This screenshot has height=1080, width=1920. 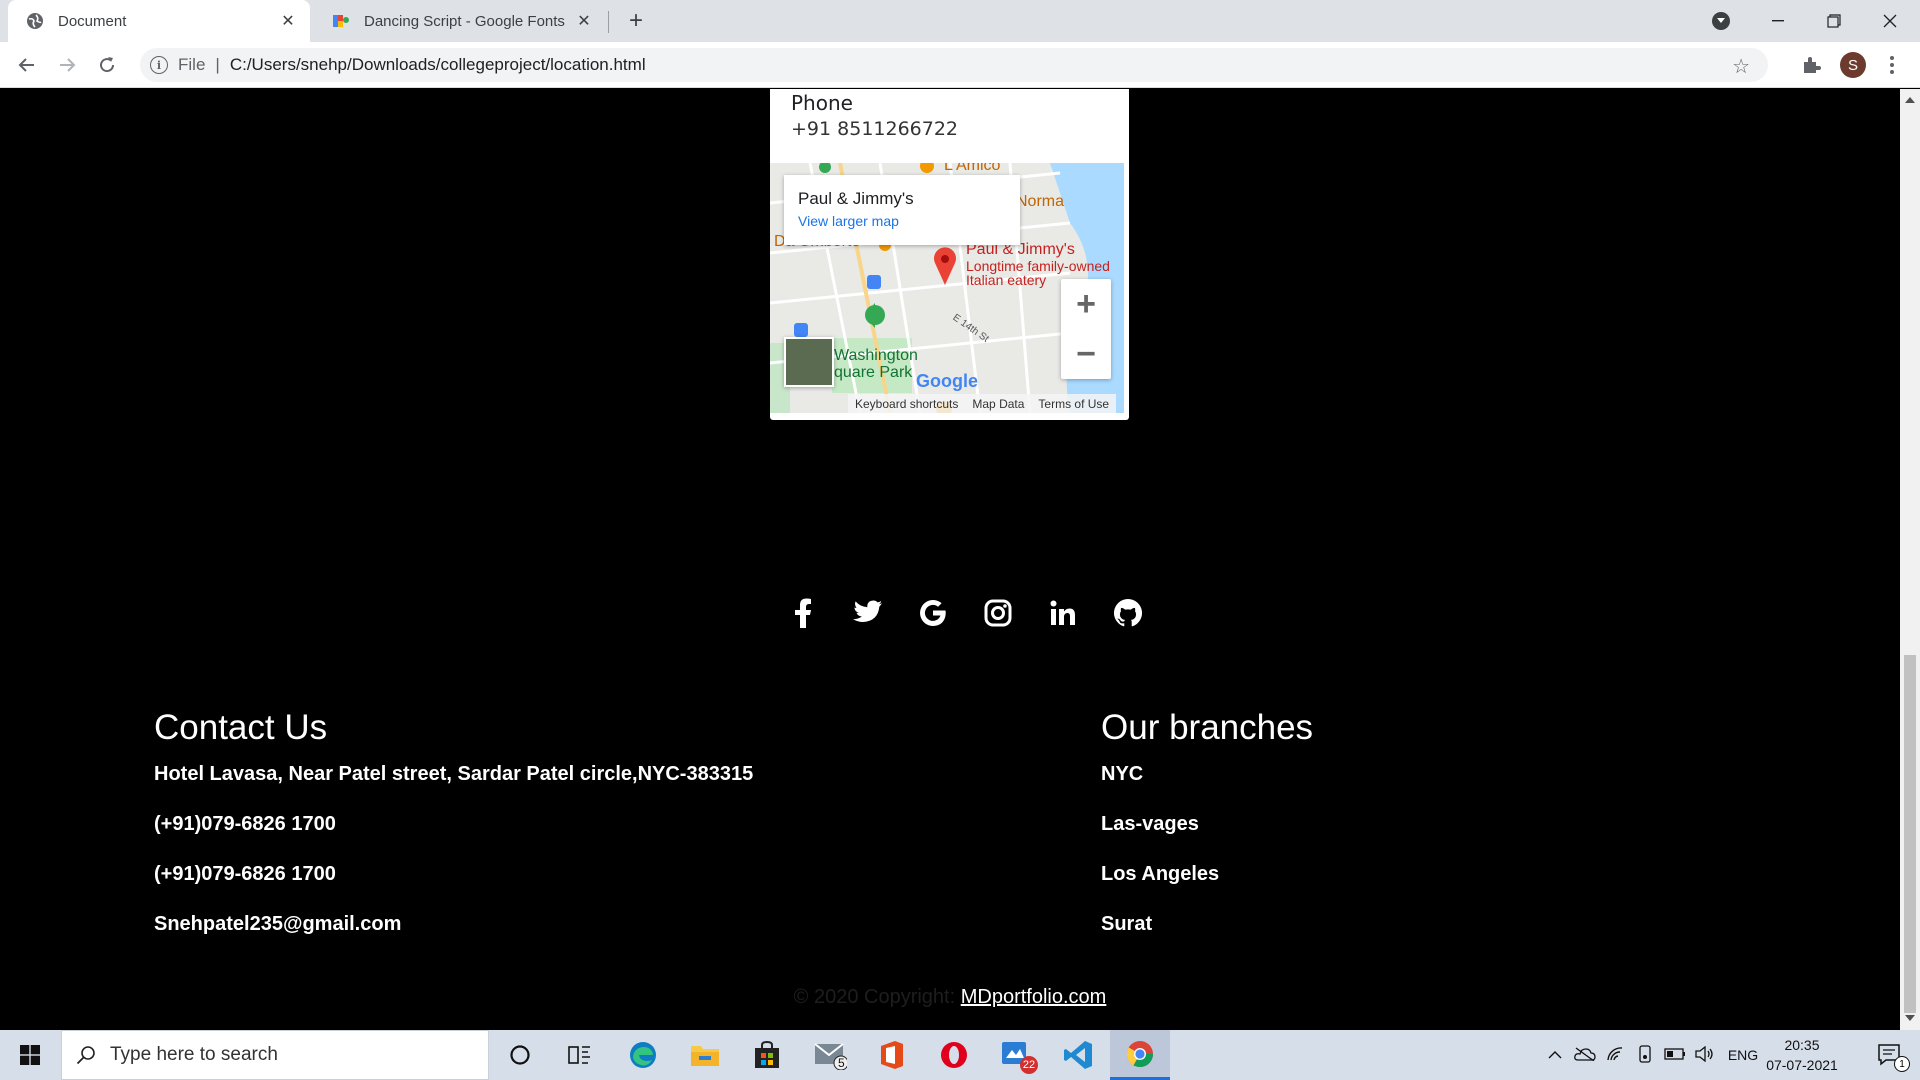 What do you see at coordinates (1016, 1055) in the screenshot?
I see `badged-app-icon: 22` at bounding box center [1016, 1055].